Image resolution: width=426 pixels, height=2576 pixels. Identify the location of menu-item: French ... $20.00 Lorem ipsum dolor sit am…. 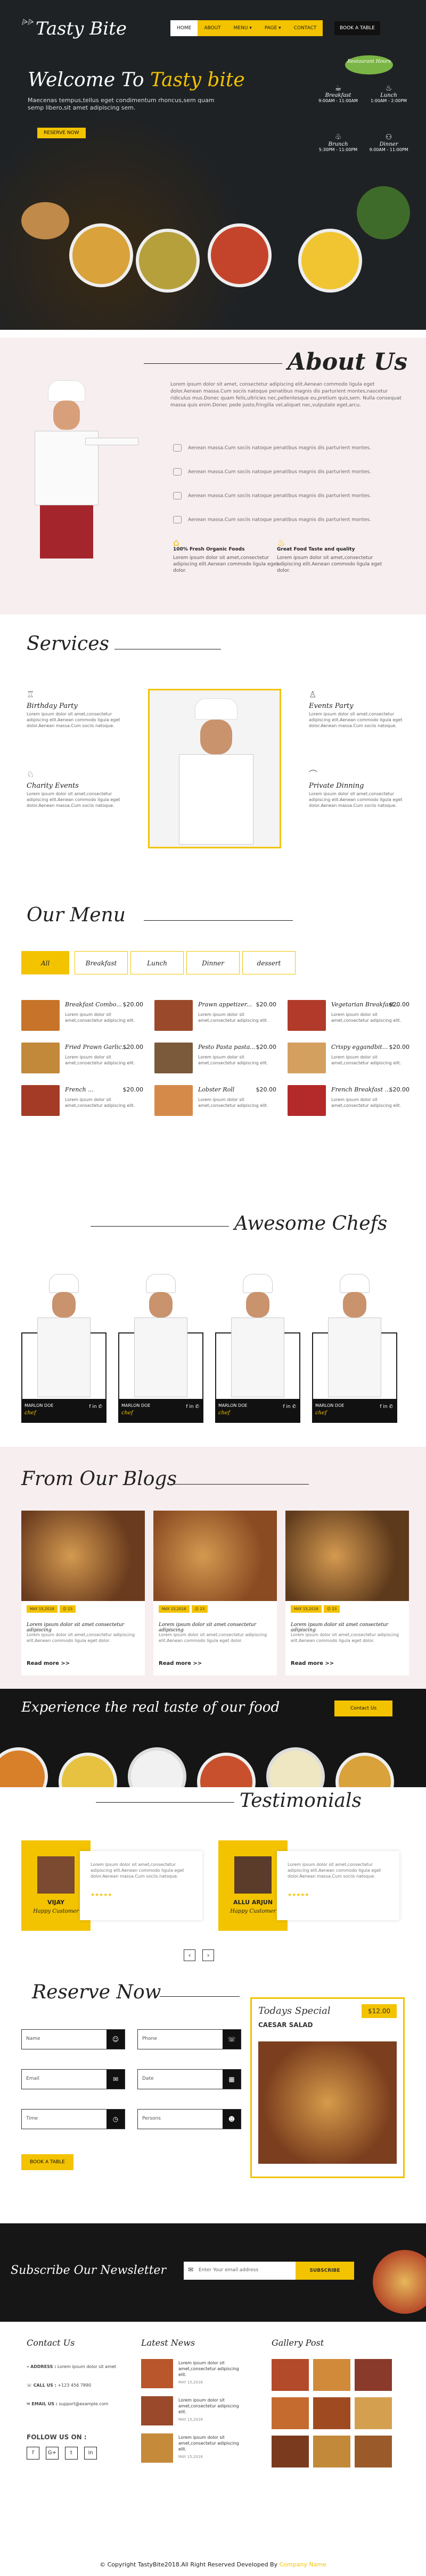
(83, 1101).